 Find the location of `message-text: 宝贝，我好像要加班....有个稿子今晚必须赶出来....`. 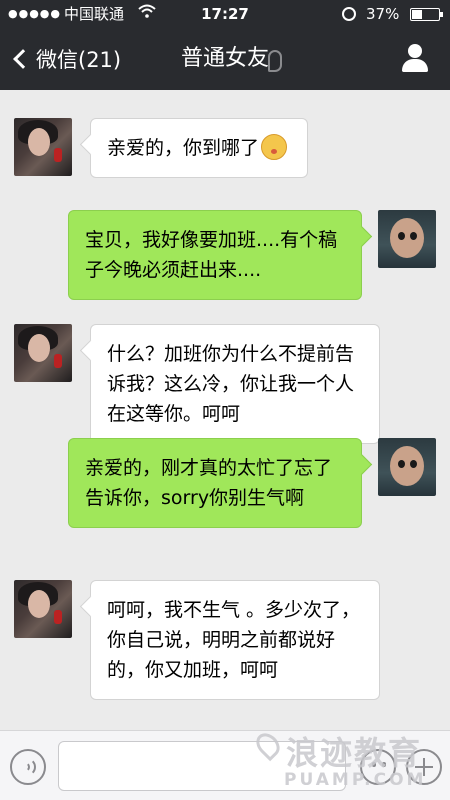

message-text: 宝贝，我好像要加班....有个稿子今晚必须赶出来.... is located at coordinates (211, 255).